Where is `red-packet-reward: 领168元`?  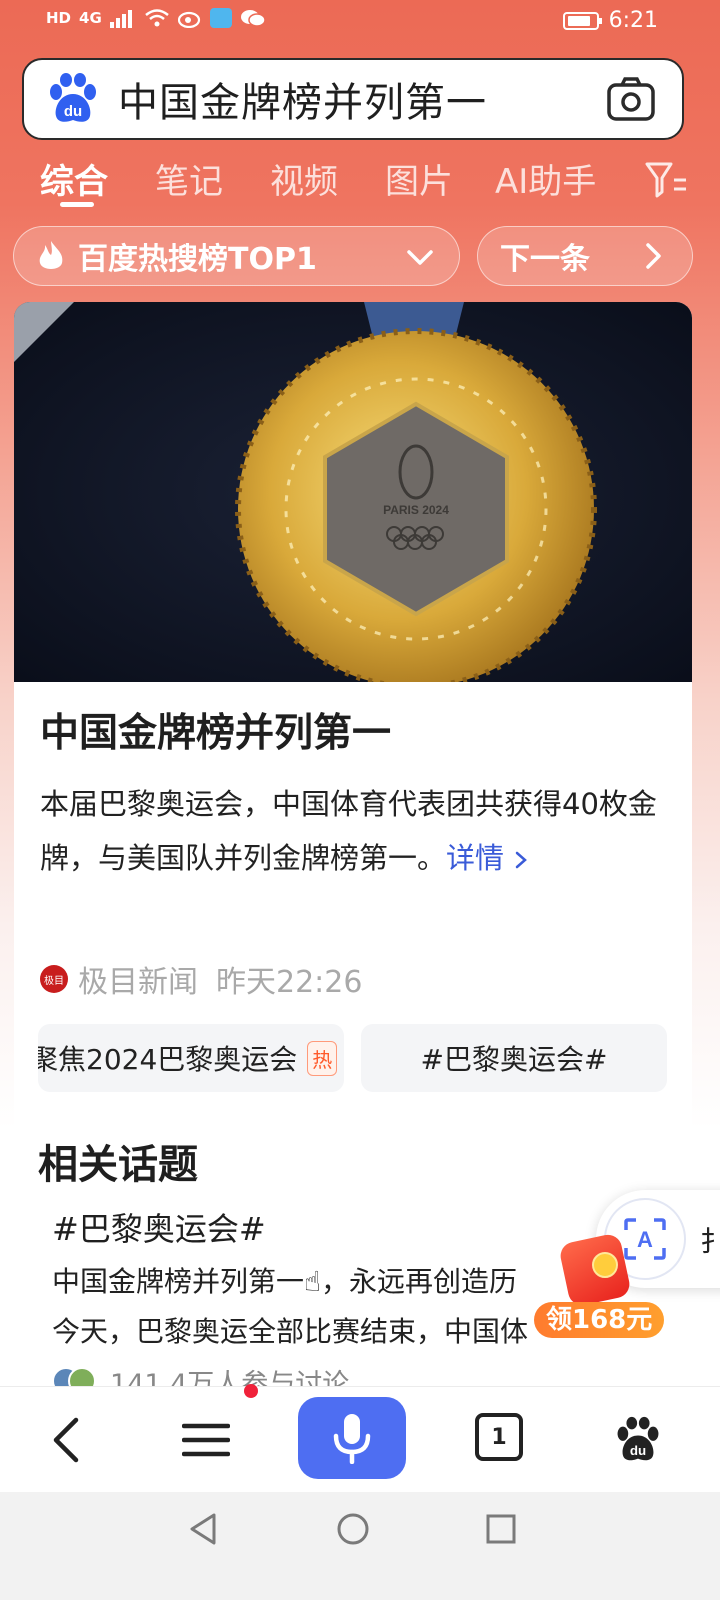 red-packet-reward: 领168元 is located at coordinates (599, 1285).